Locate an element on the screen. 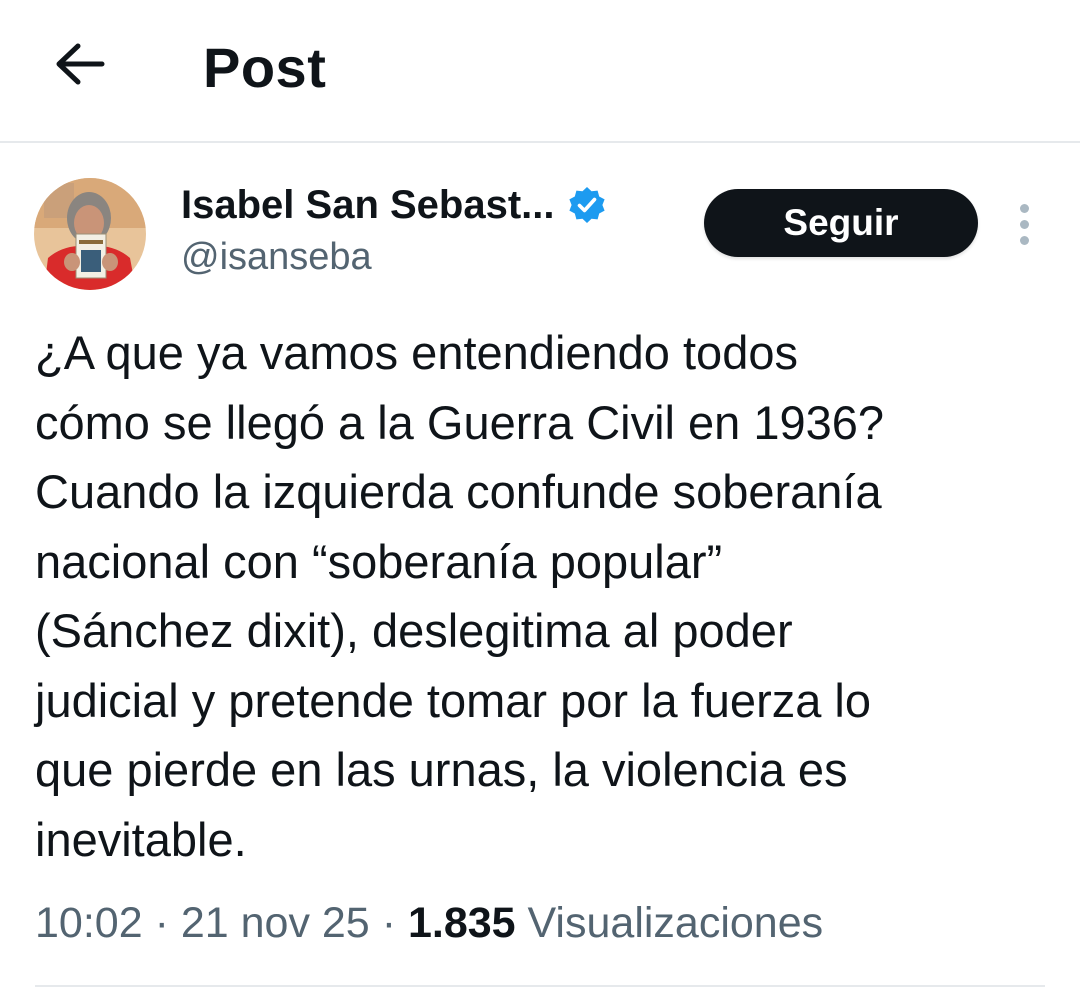 The image size is (1080, 999). views-count: 1.835 is located at coordinates (461, 923).